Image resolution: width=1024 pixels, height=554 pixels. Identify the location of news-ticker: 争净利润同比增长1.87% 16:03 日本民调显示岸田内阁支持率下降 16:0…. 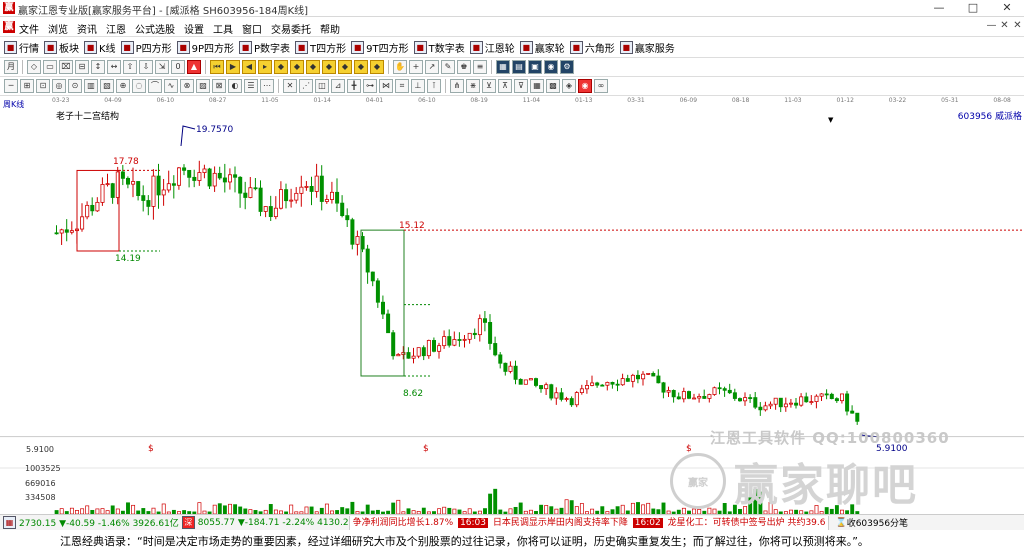
(589, 522).